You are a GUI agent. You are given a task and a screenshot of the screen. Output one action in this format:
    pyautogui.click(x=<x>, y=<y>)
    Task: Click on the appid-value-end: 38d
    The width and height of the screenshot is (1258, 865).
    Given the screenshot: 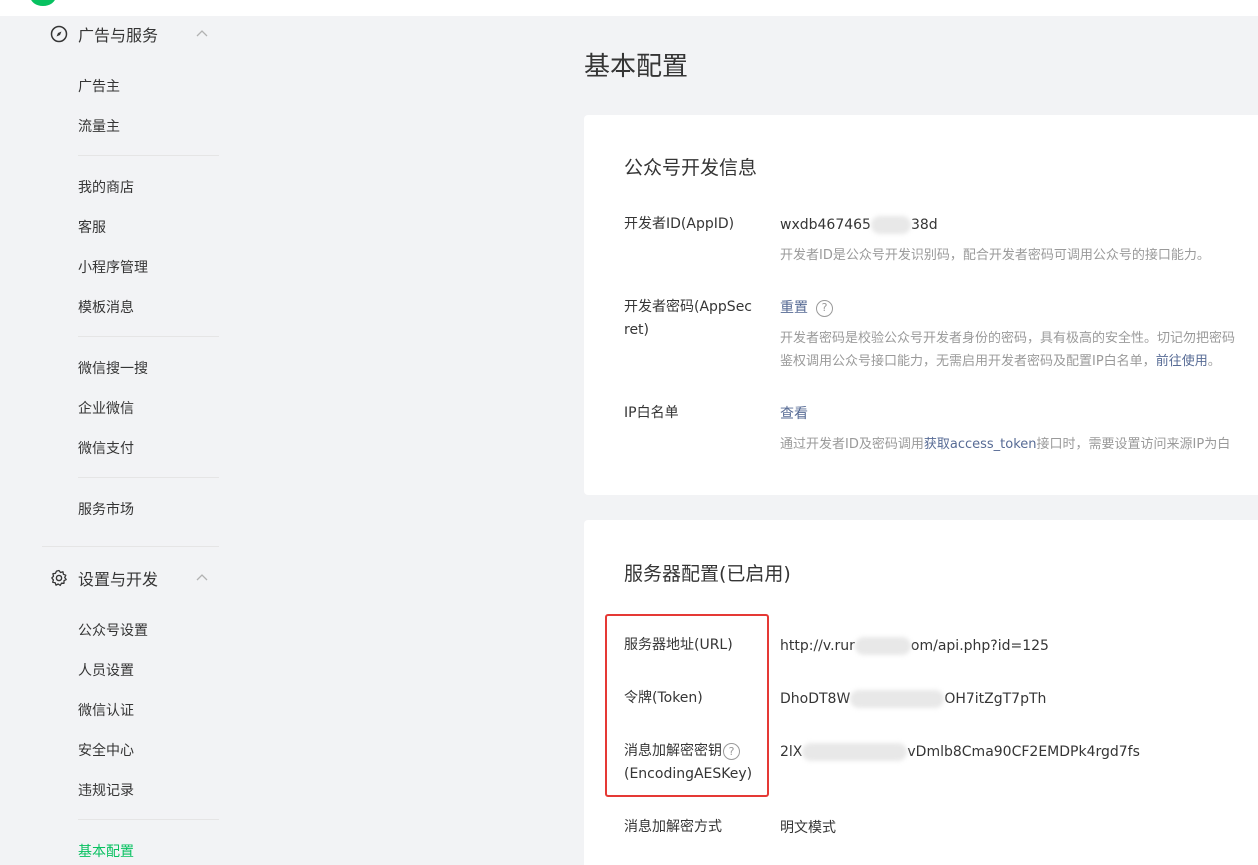 What is the action you would take?
    pyautogui.click(x=924, y=225)
    